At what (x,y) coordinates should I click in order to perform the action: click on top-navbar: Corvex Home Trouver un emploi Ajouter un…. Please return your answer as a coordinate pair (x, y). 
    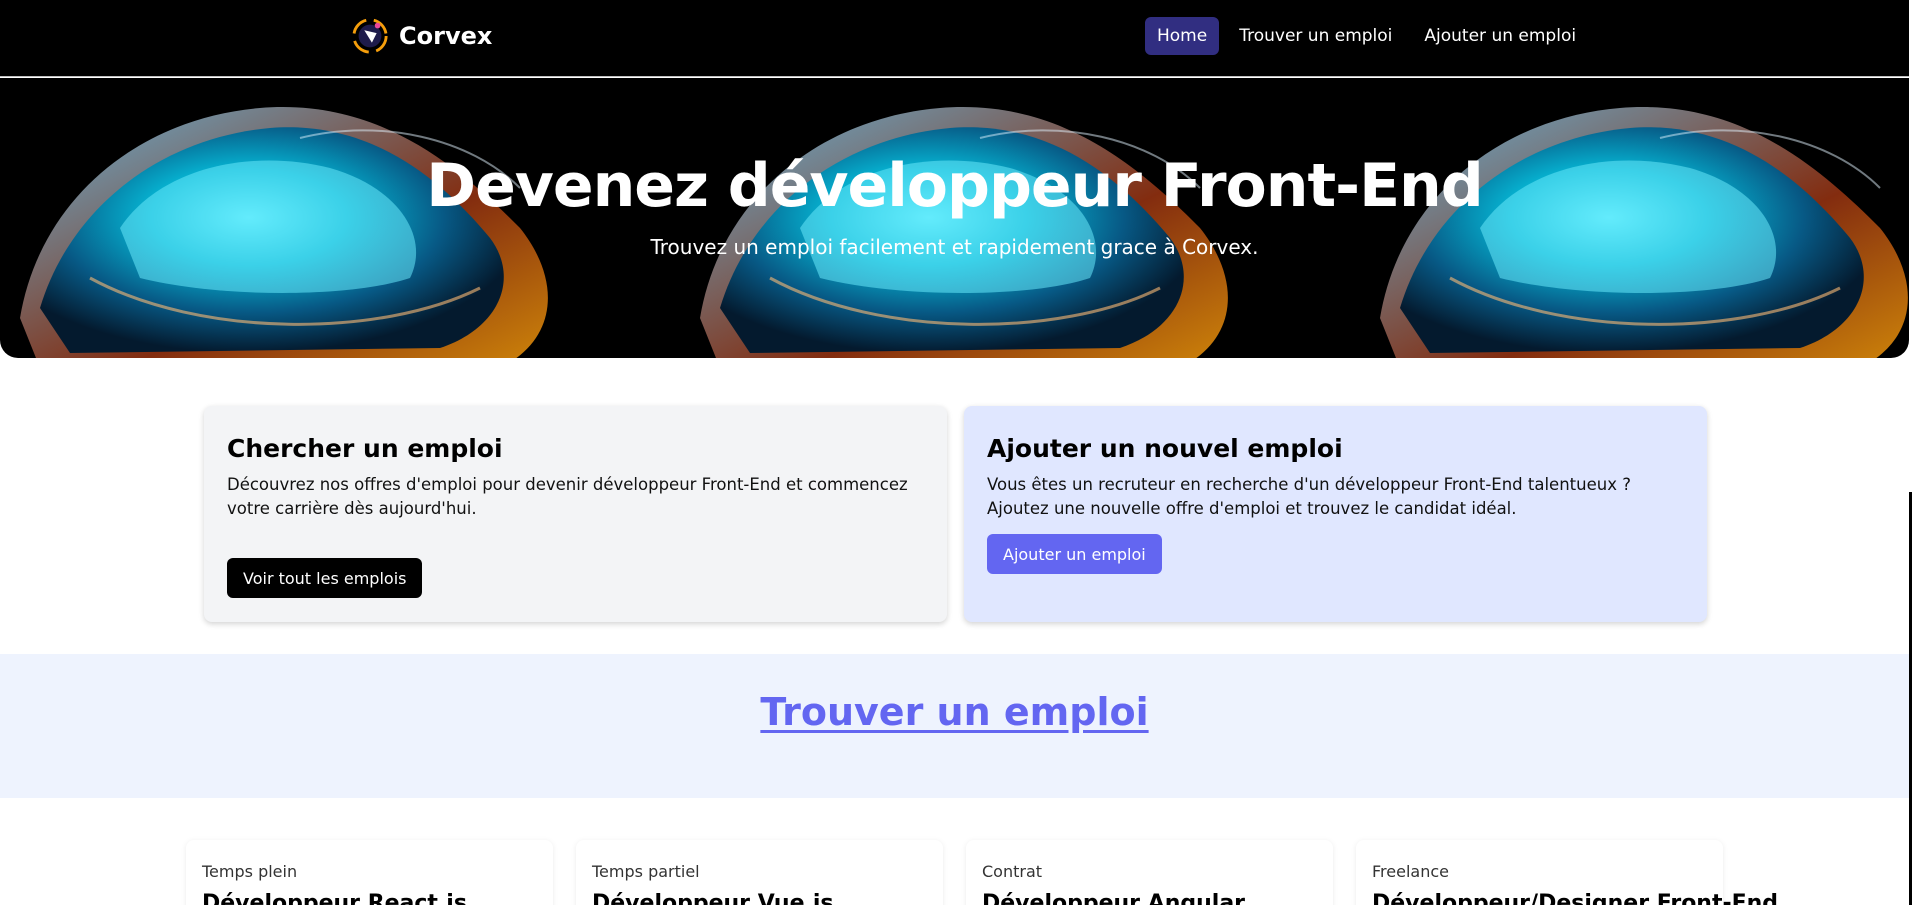
    Looking at the image, I should click on (959, 38).